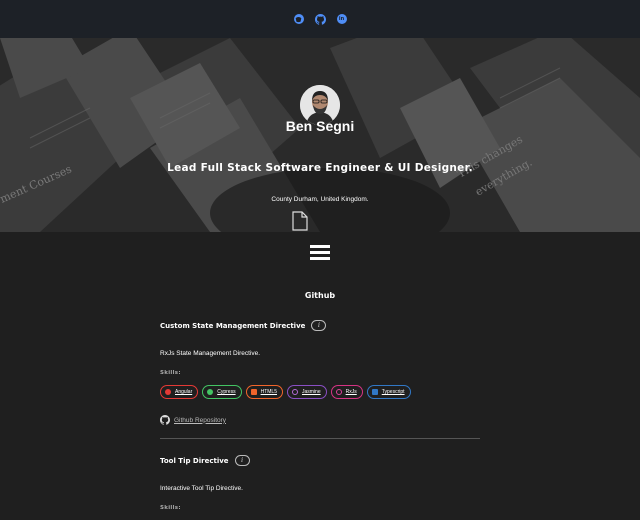 The image size is (640, 520). What do you see at coordinates (300, 221) in the screenshot?
I see `document-icon` at bounding box center [300, 221].